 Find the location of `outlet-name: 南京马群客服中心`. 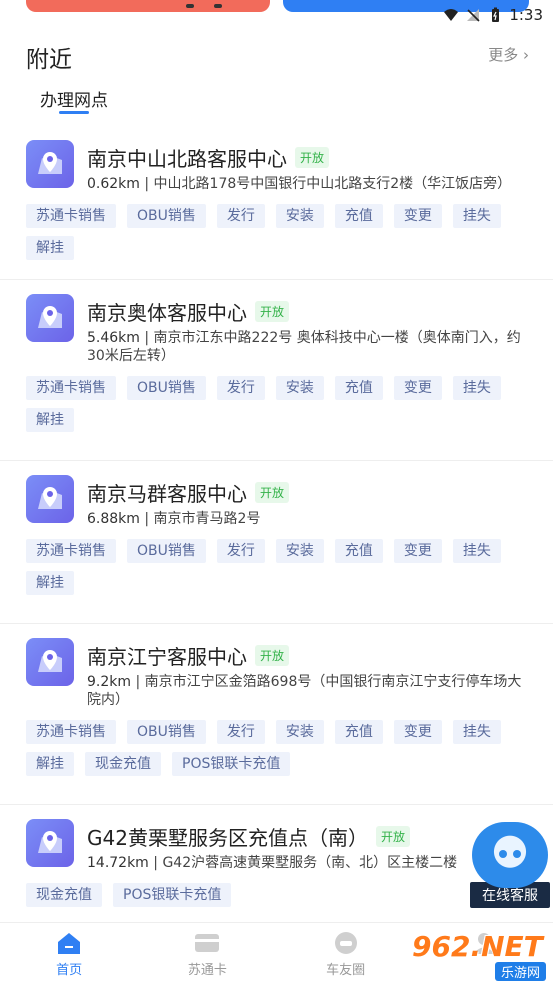

outlet-name: 南京马群客服中心 is located at coordinates (167, 493).